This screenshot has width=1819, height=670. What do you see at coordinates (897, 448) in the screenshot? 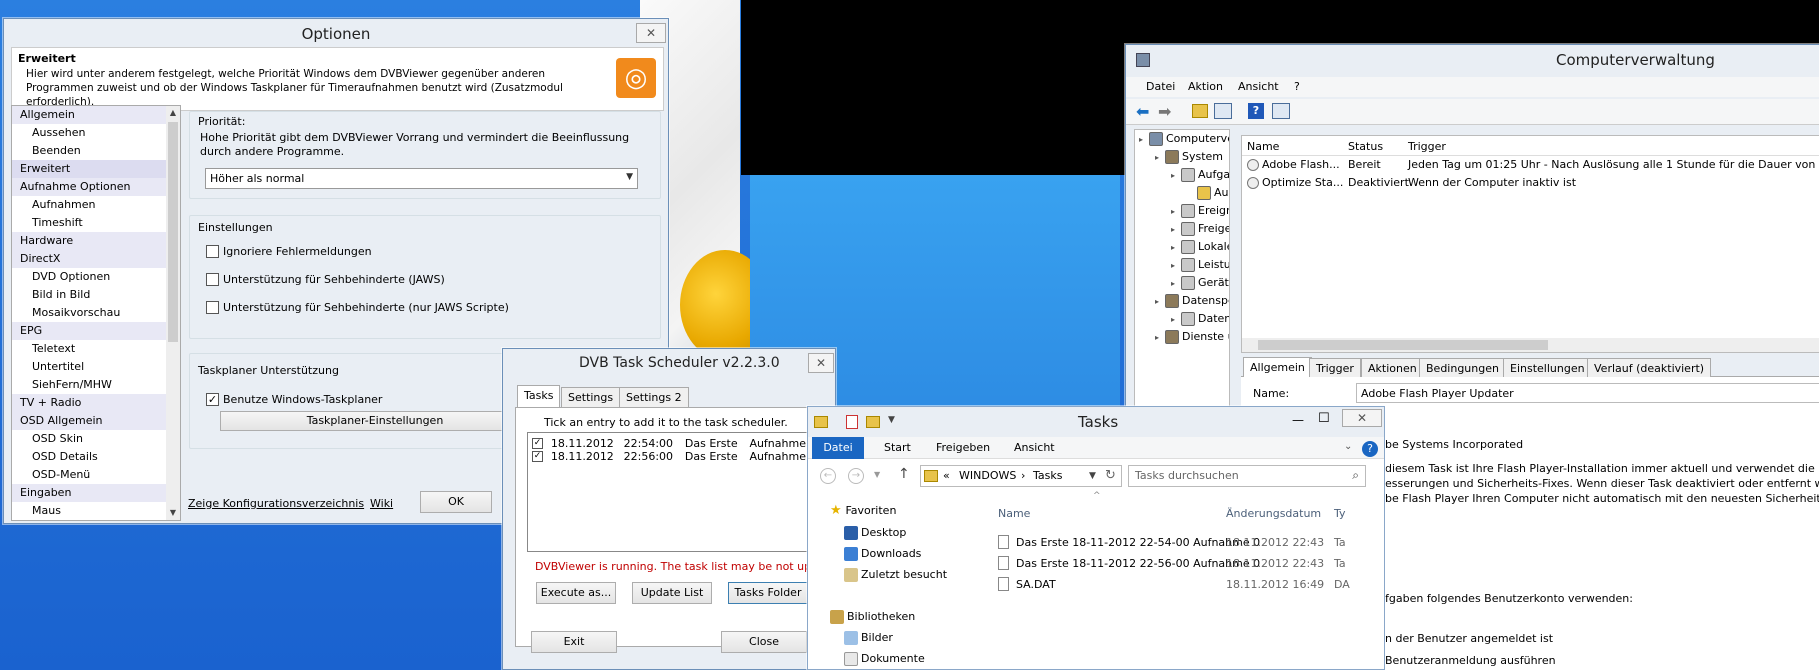
I see `ribbon-tab-start: Start` at bounding box center [897, 448].